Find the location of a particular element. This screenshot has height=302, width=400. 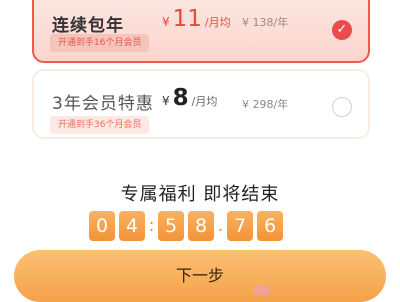

plan-price: ¥ 11 /月均 is located at coordinates (196, 19).